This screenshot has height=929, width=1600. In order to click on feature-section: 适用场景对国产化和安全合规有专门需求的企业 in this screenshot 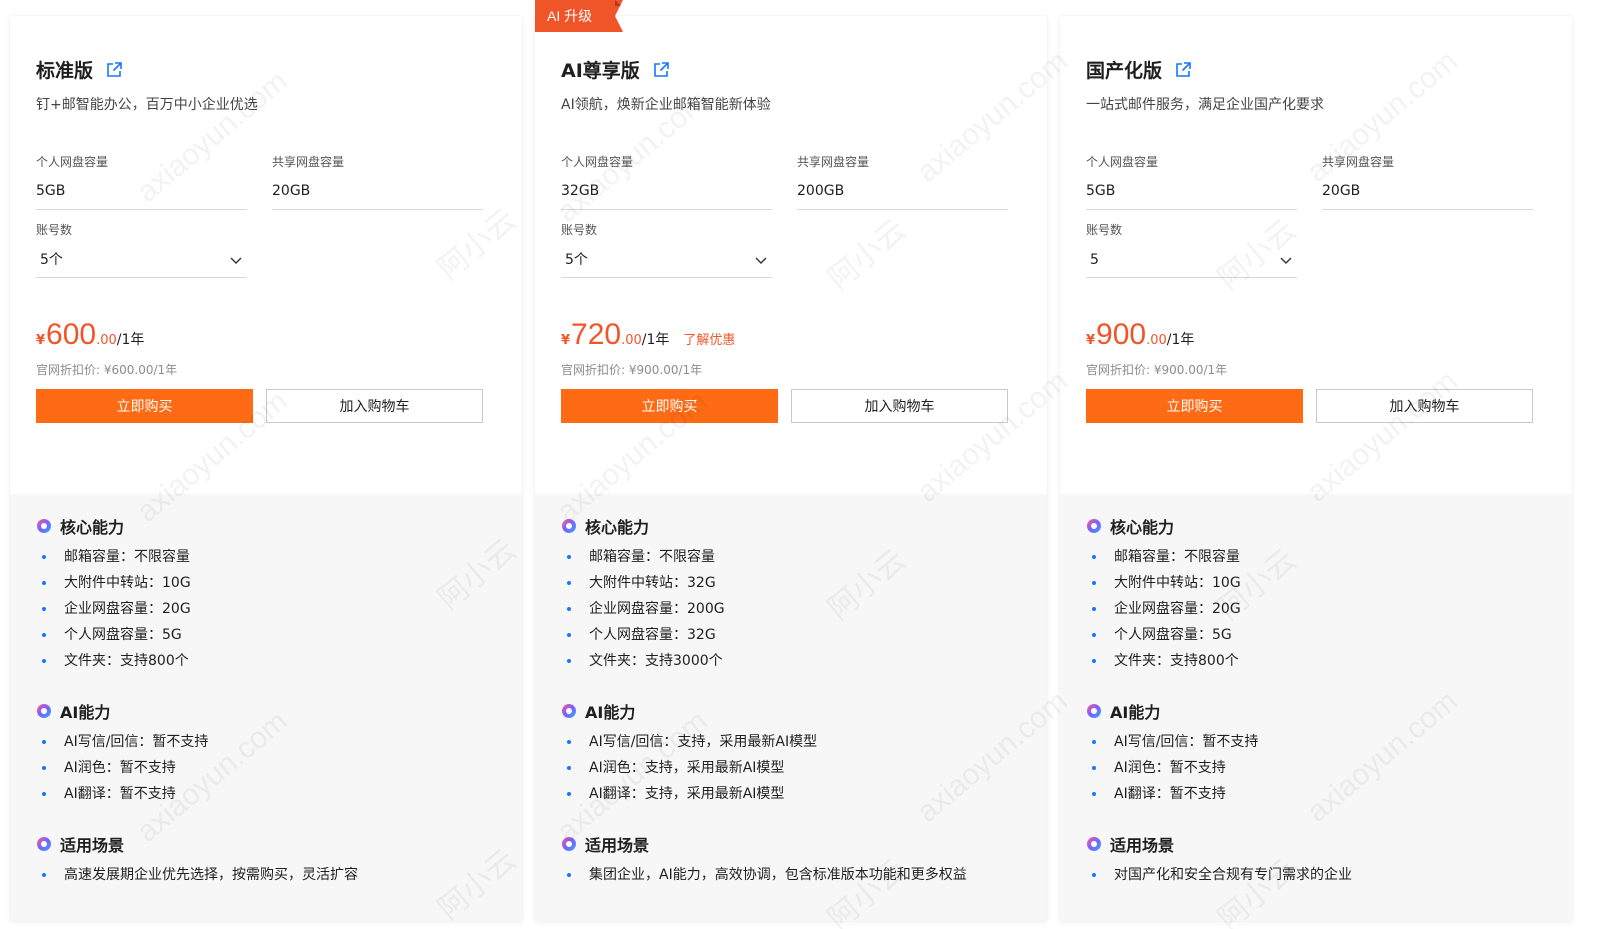, I will do `click(1319, 860)`.